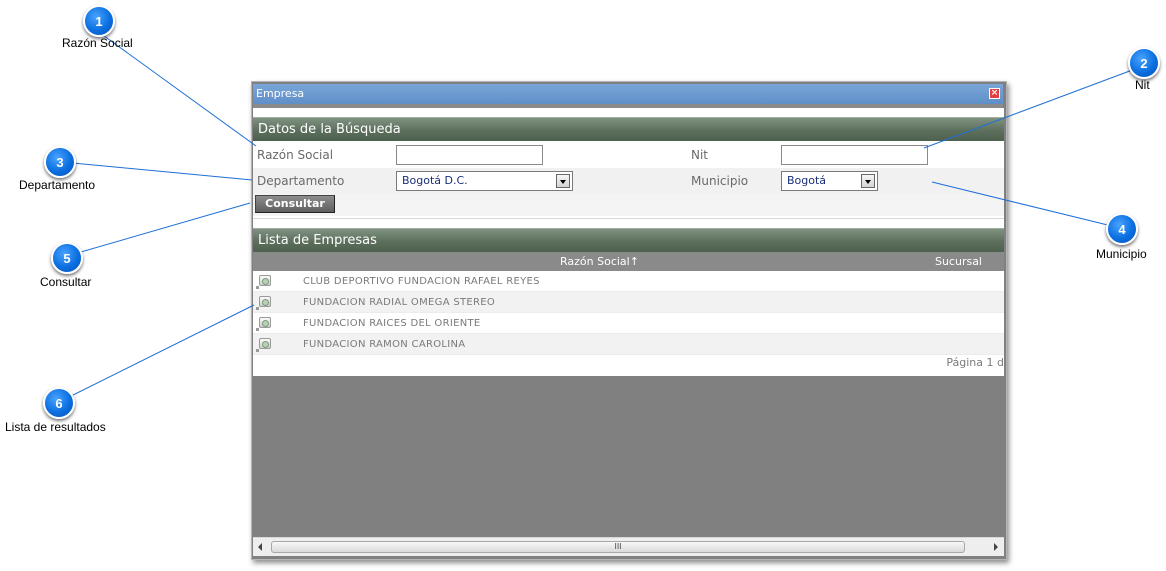  I want to click on results-section-title: Lista de Empresas, so click(317, 240).